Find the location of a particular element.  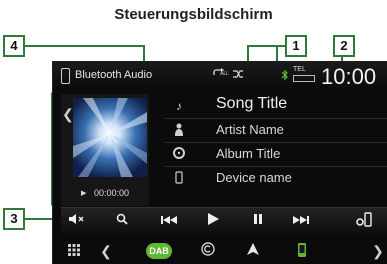

control-bar is located at coordinates (224, 220).